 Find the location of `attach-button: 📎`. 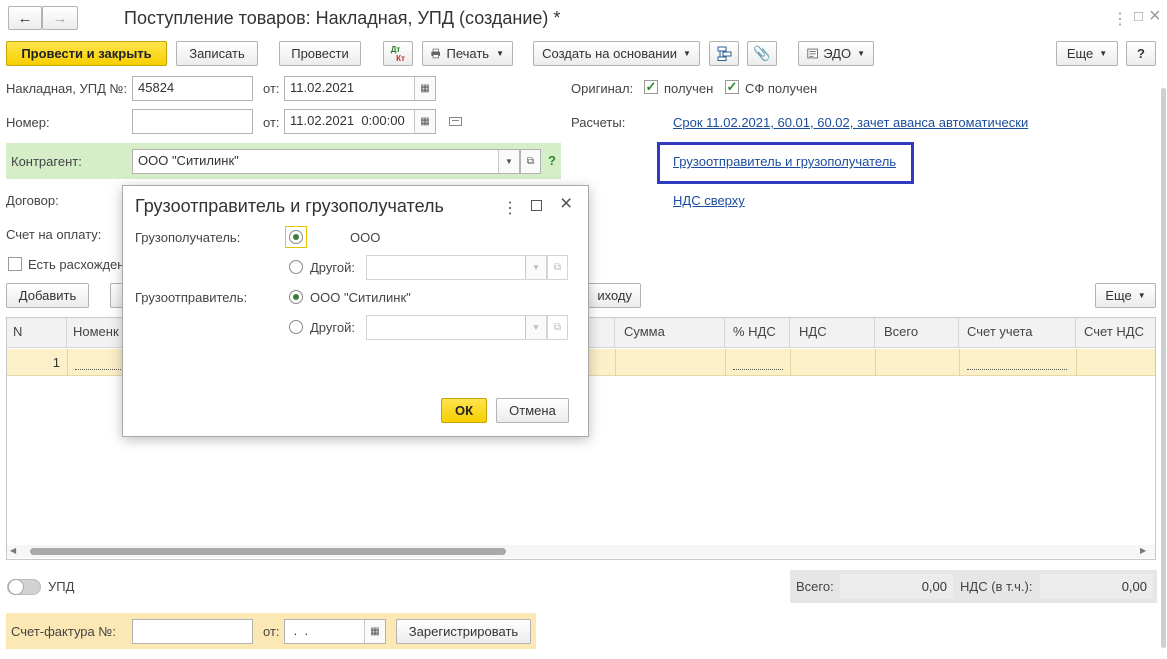

attach-button: 📎 is located at coordinates (762, 53).